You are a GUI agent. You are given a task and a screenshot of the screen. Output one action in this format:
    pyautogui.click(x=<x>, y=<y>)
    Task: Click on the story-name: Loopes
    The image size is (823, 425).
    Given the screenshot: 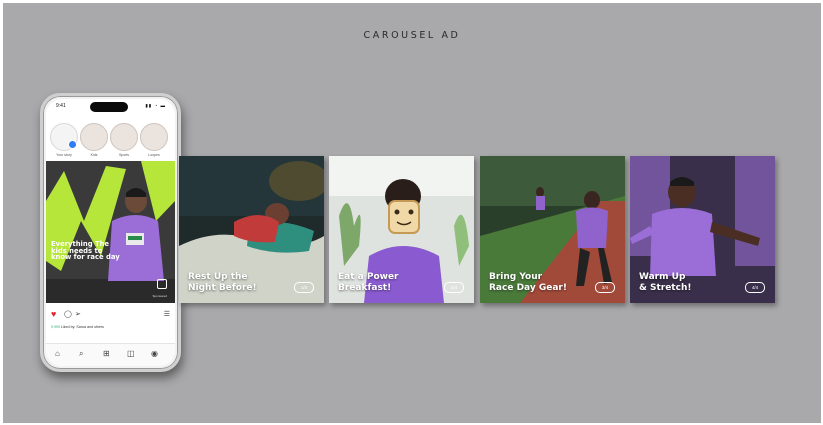 What is the action you would take?
    pyautogui.click(x=154, y=155)
    